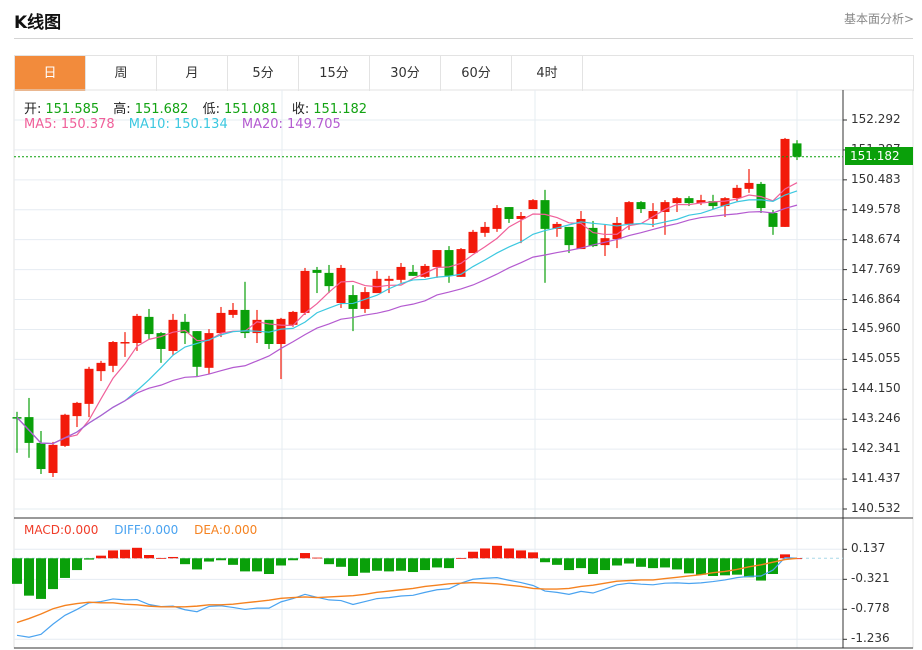 Image resolution: width=922 pixels, height=650 pixels. What do you see at coordinates (876, 328) in the screenshot?
I see `price-tick-label: 145.960` at bounding box center [876, 328].